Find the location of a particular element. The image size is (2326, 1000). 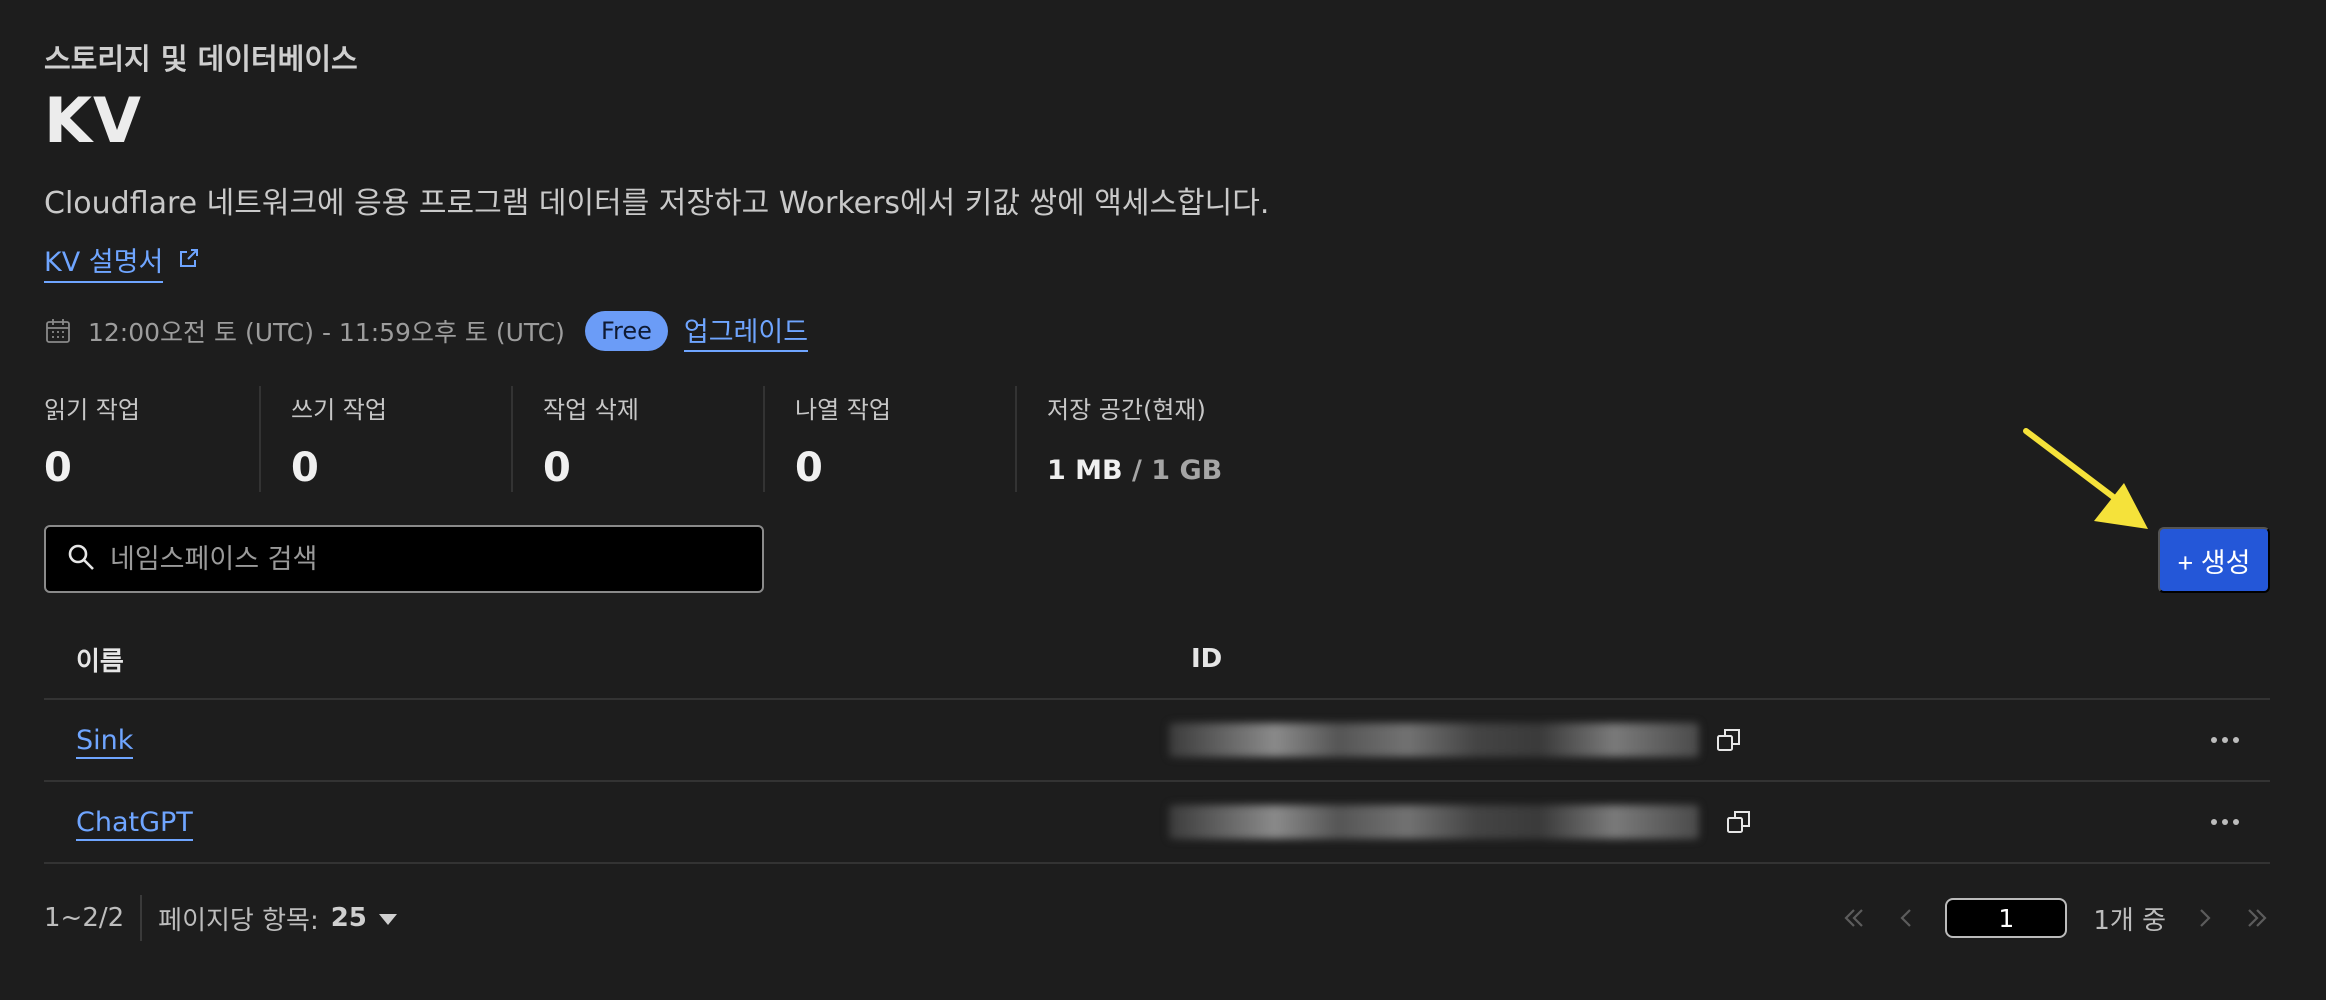

next-page-icon is located at coordinates (2205, 918).